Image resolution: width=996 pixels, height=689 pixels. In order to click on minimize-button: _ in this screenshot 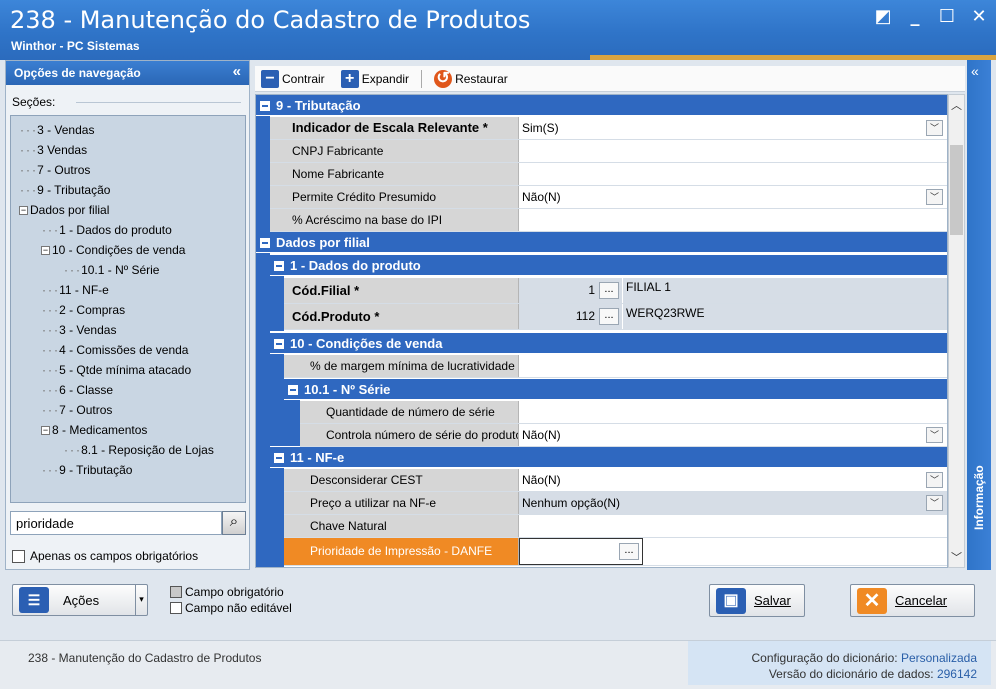, I will do `click(915, 17)`.